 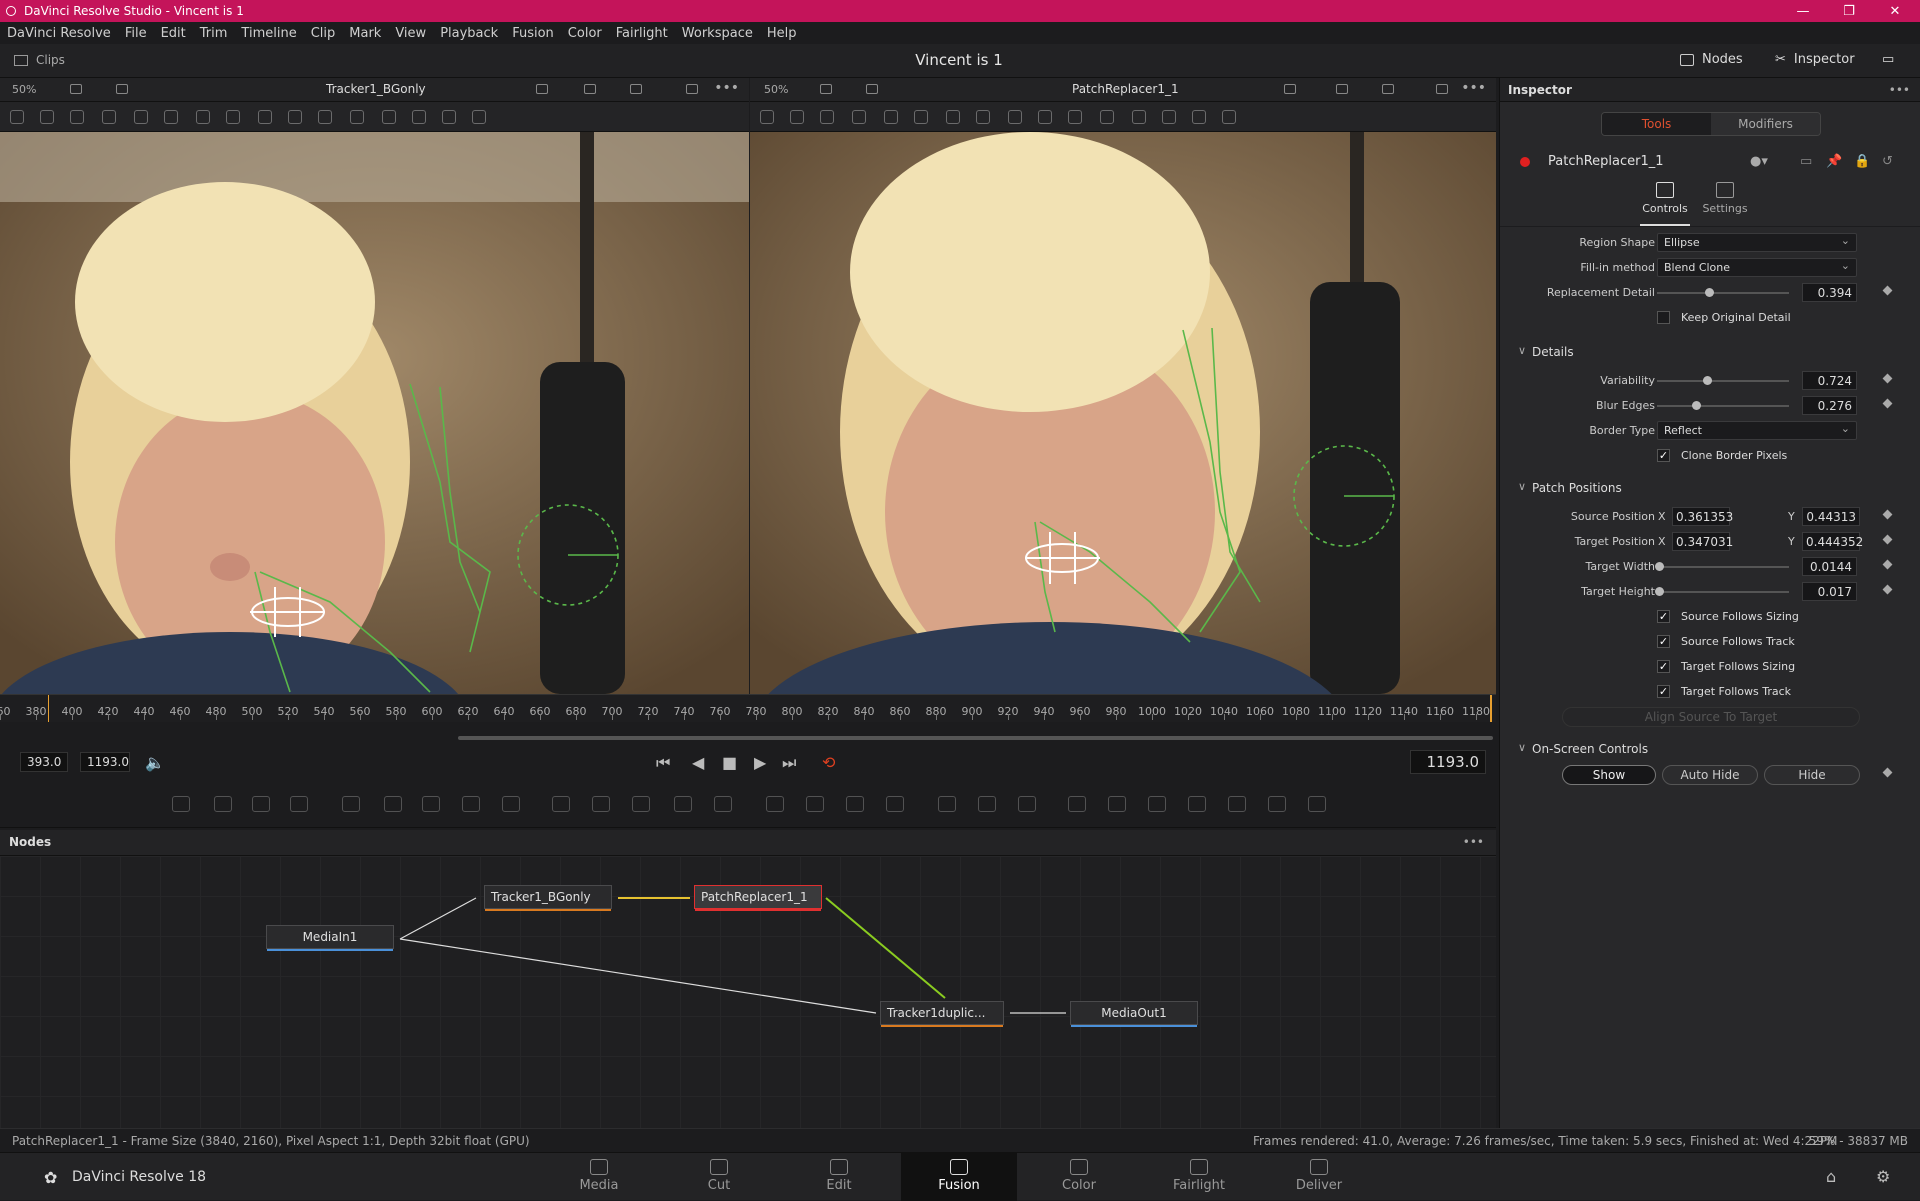 I want to click on menu-view: View, so click(x=410, y=33).